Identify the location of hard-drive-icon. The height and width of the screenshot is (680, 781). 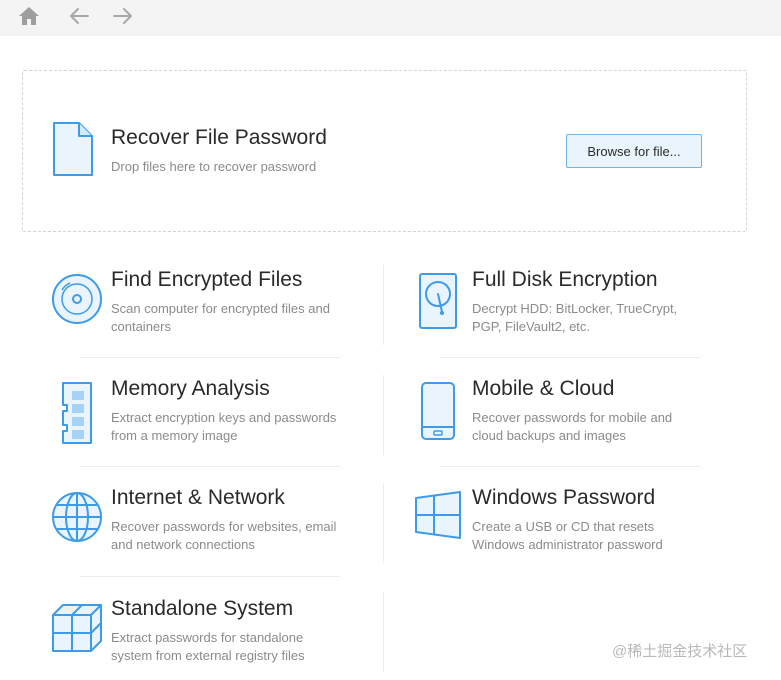
(438, 302).